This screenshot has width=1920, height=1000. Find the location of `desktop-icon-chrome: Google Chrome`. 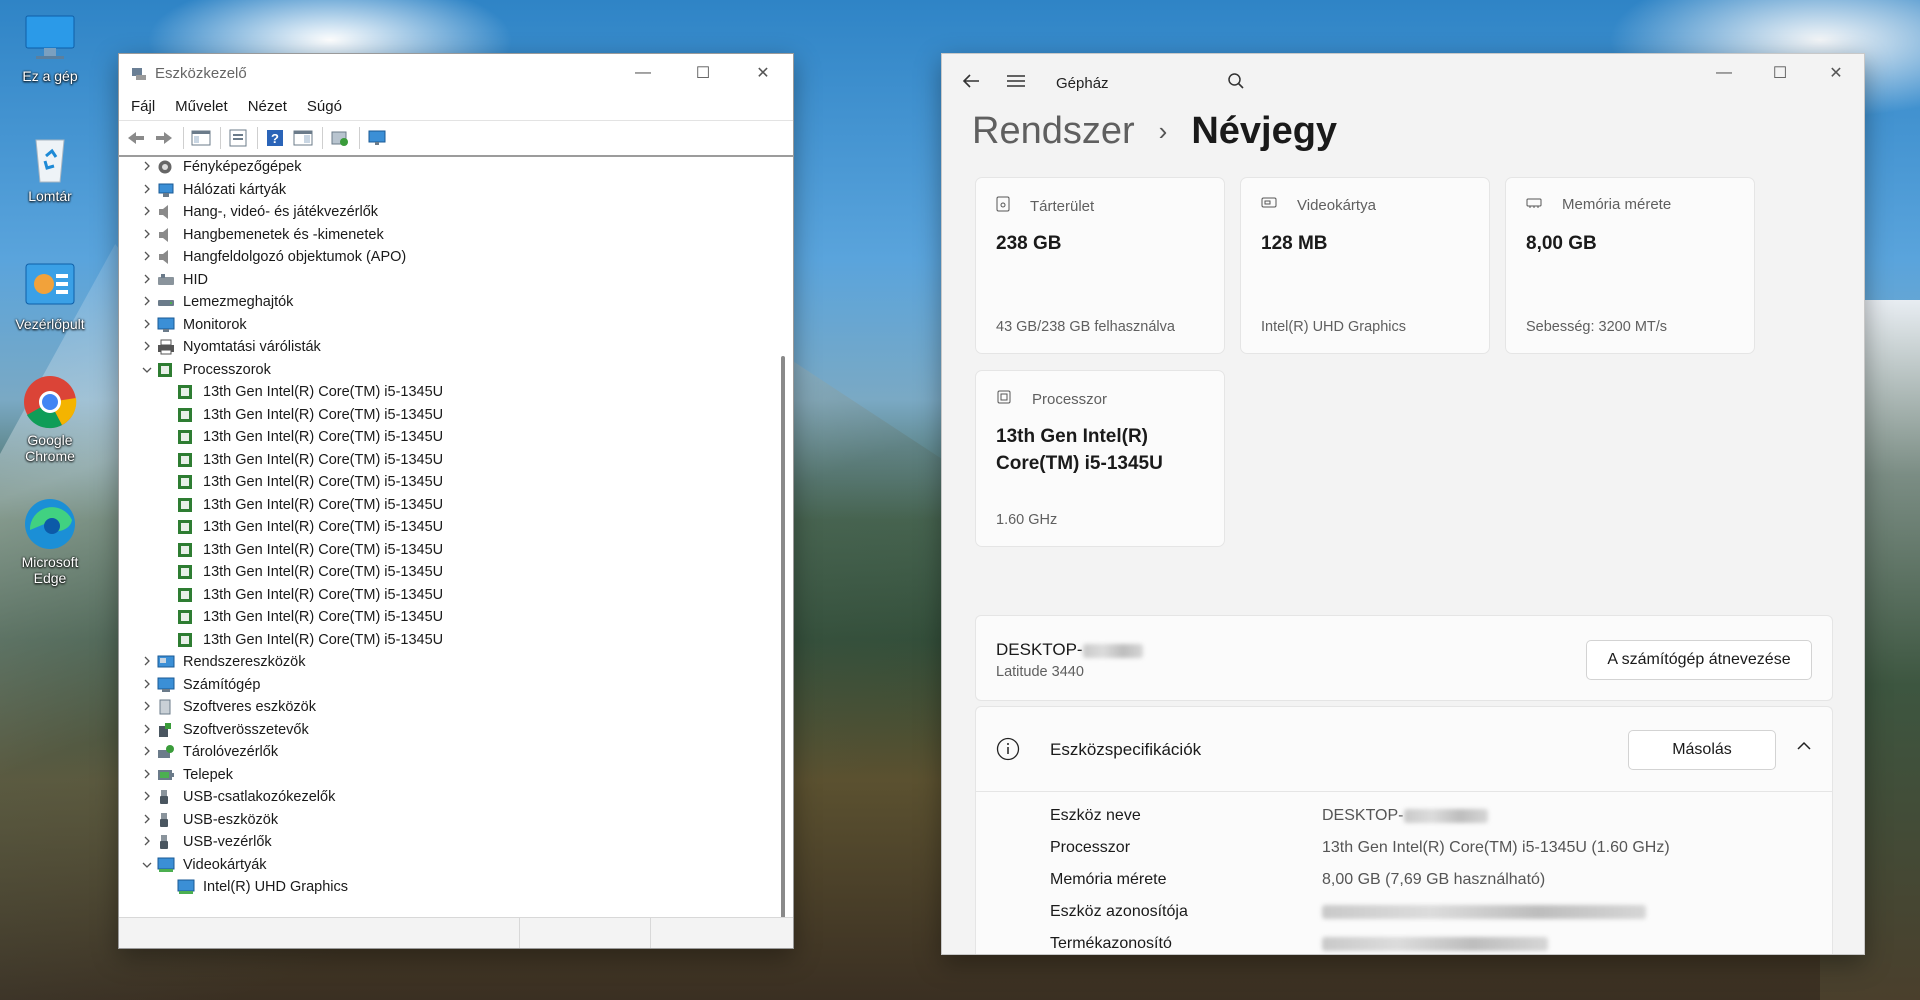

desktop-icon-chrome: Google Chrome is located at coordinates (50, 419).